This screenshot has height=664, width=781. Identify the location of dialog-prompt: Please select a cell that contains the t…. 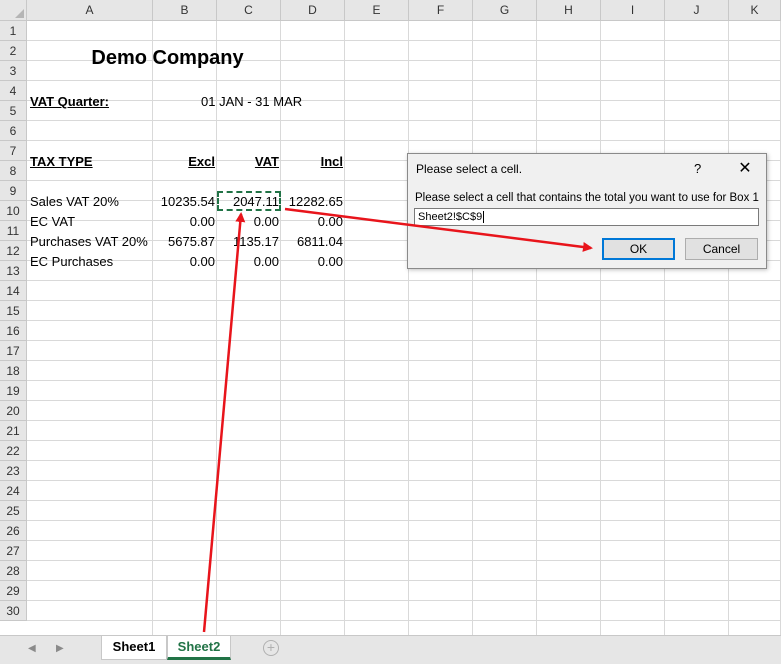
(587, 198).